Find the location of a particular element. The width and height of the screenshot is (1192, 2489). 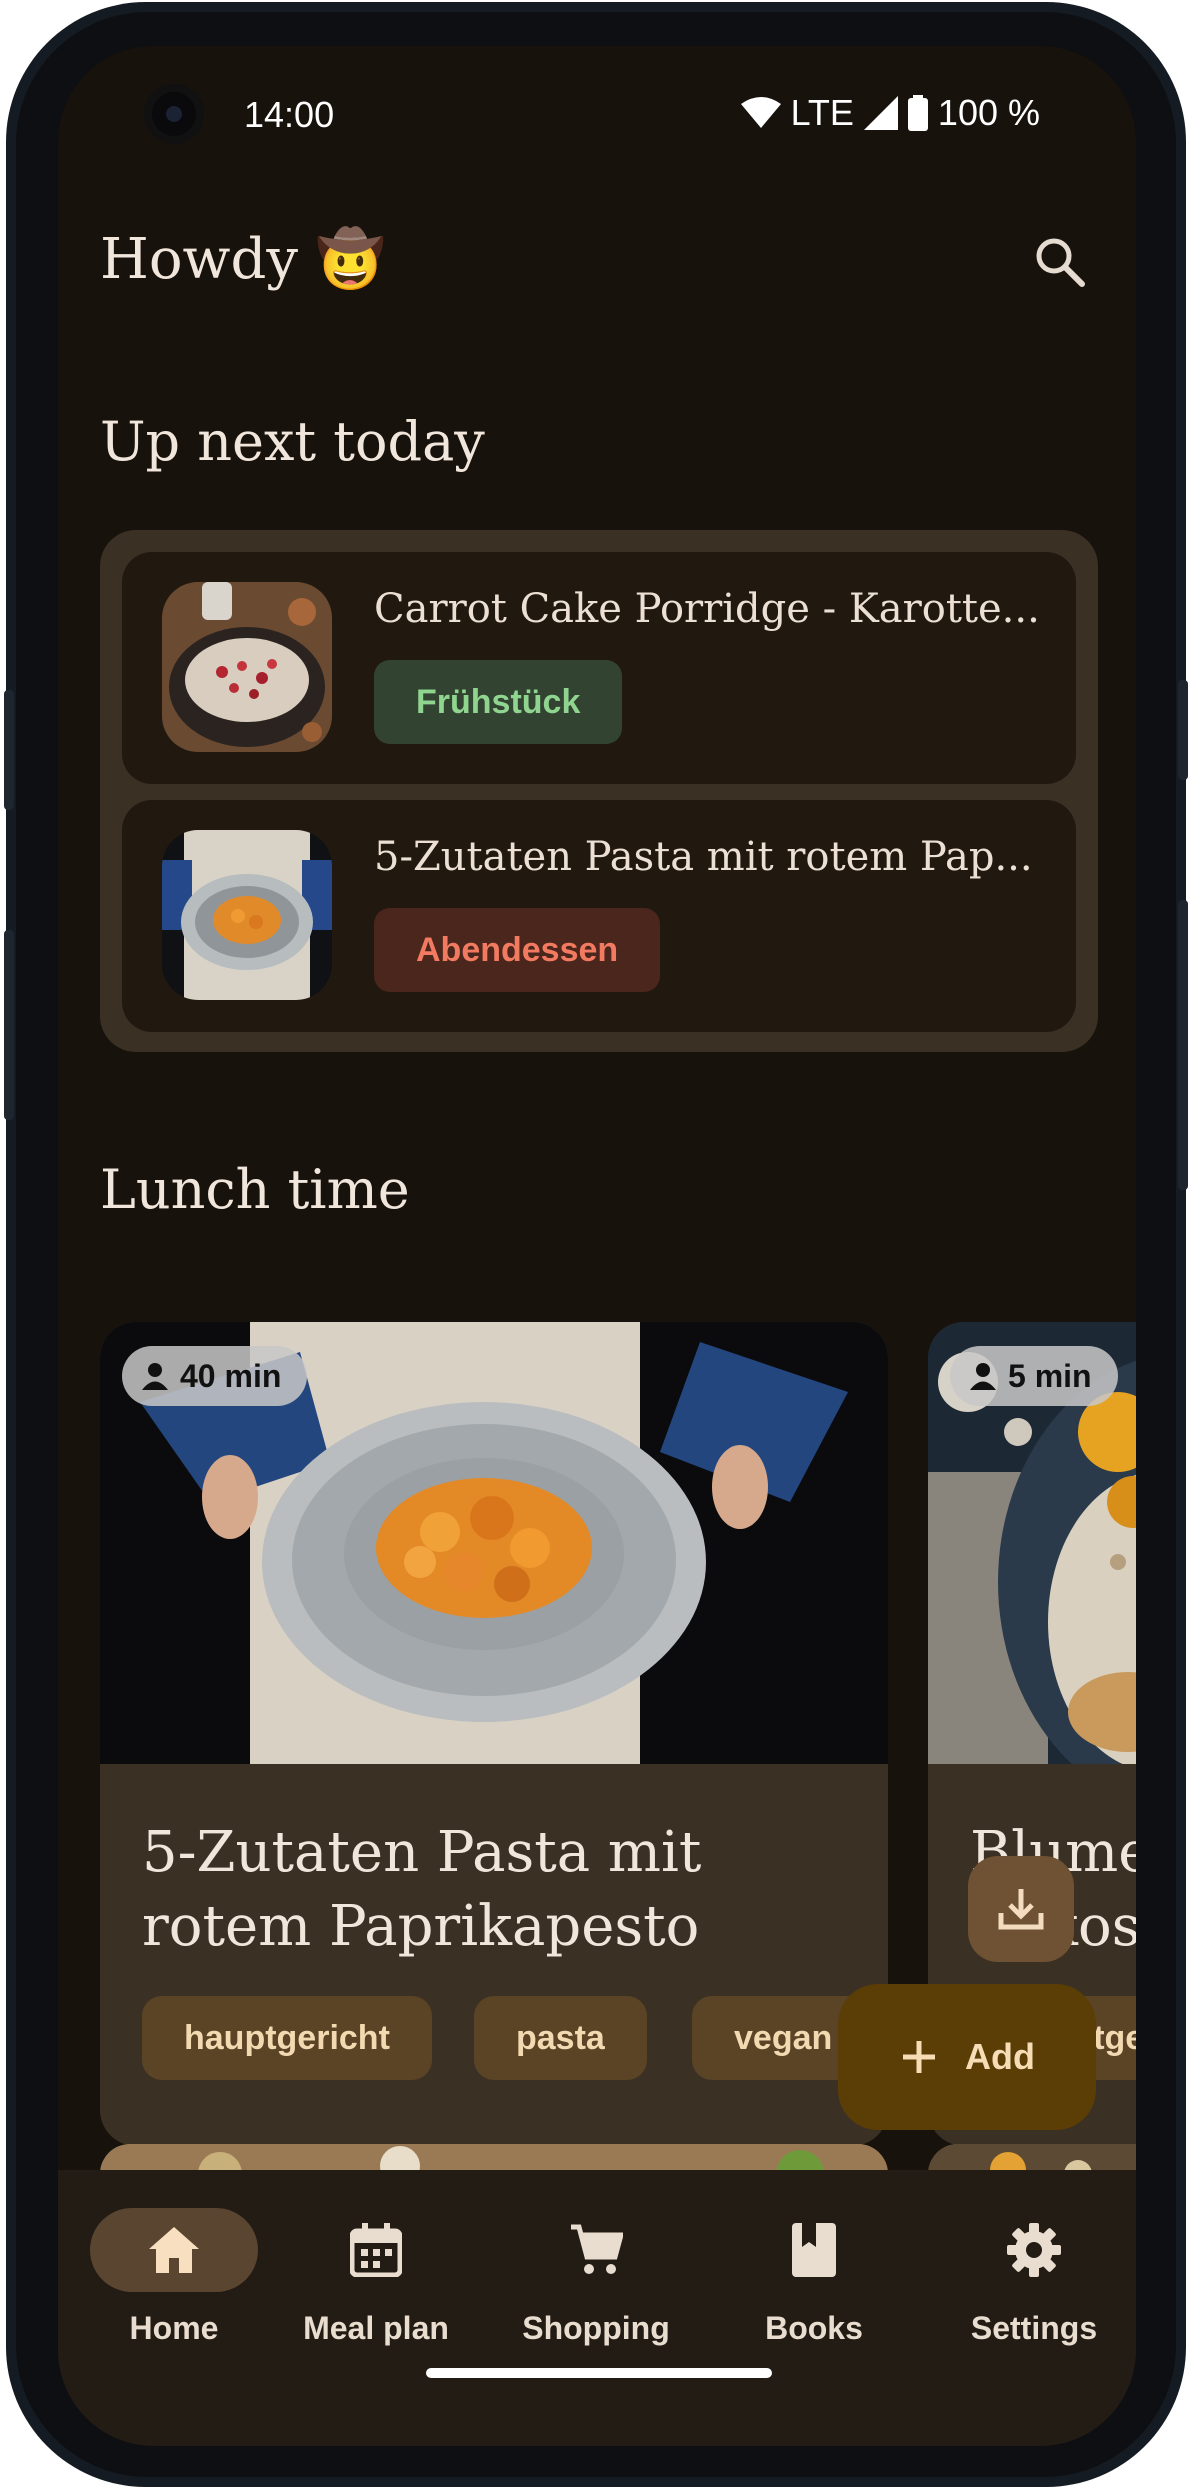

nav-label: Shopping is located at coordinates (596, 2328).